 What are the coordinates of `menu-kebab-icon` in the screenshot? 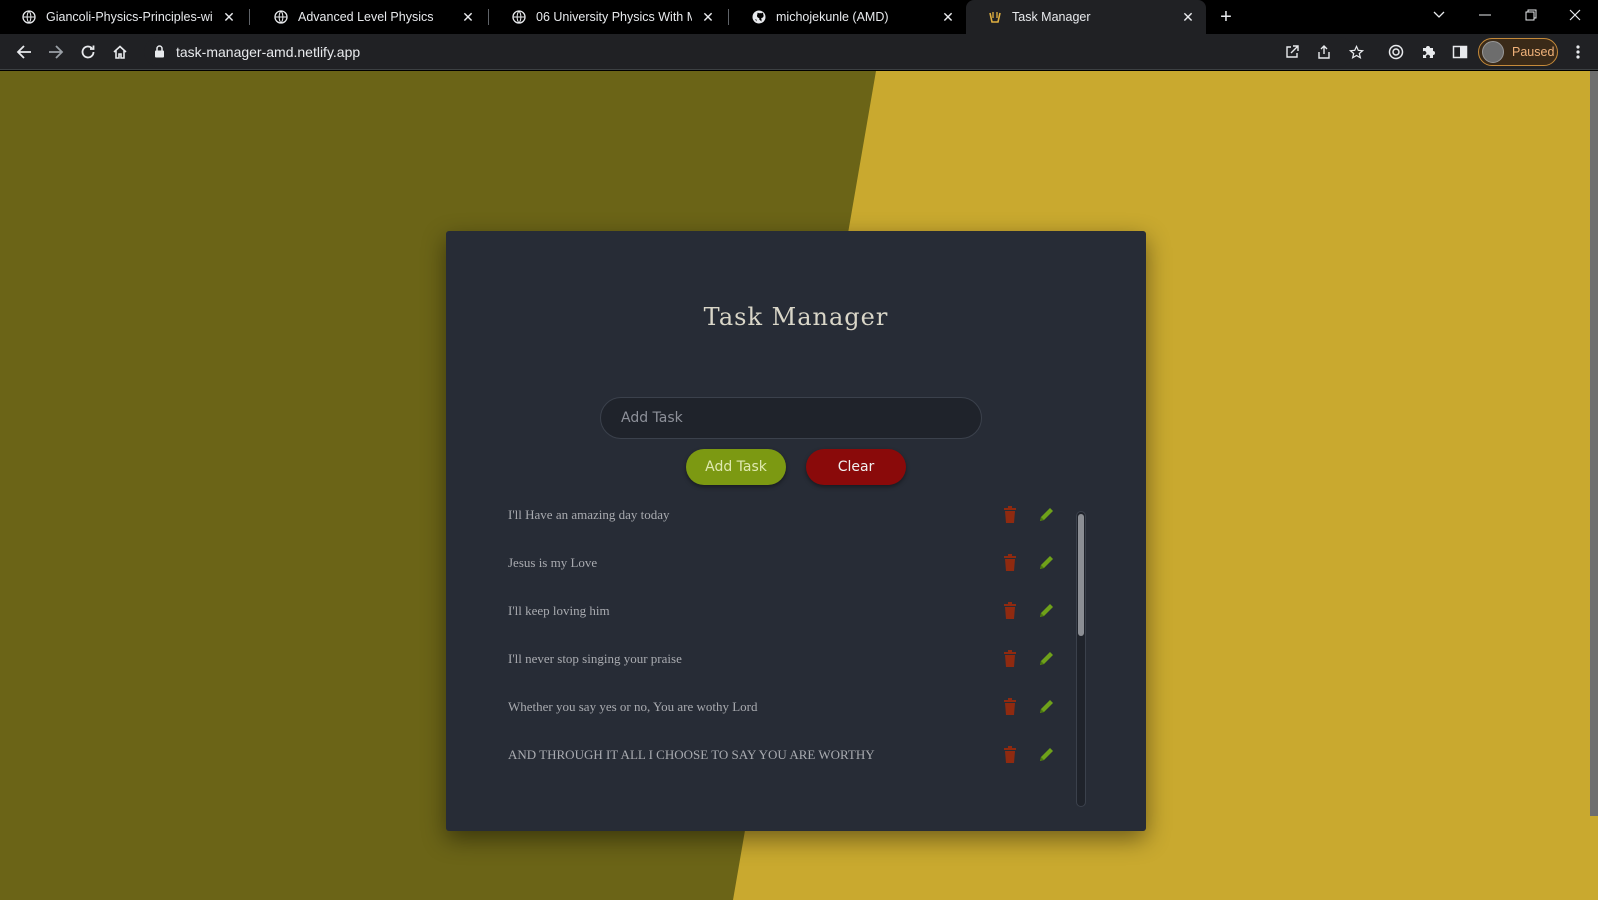 It's located at (1578, 52).